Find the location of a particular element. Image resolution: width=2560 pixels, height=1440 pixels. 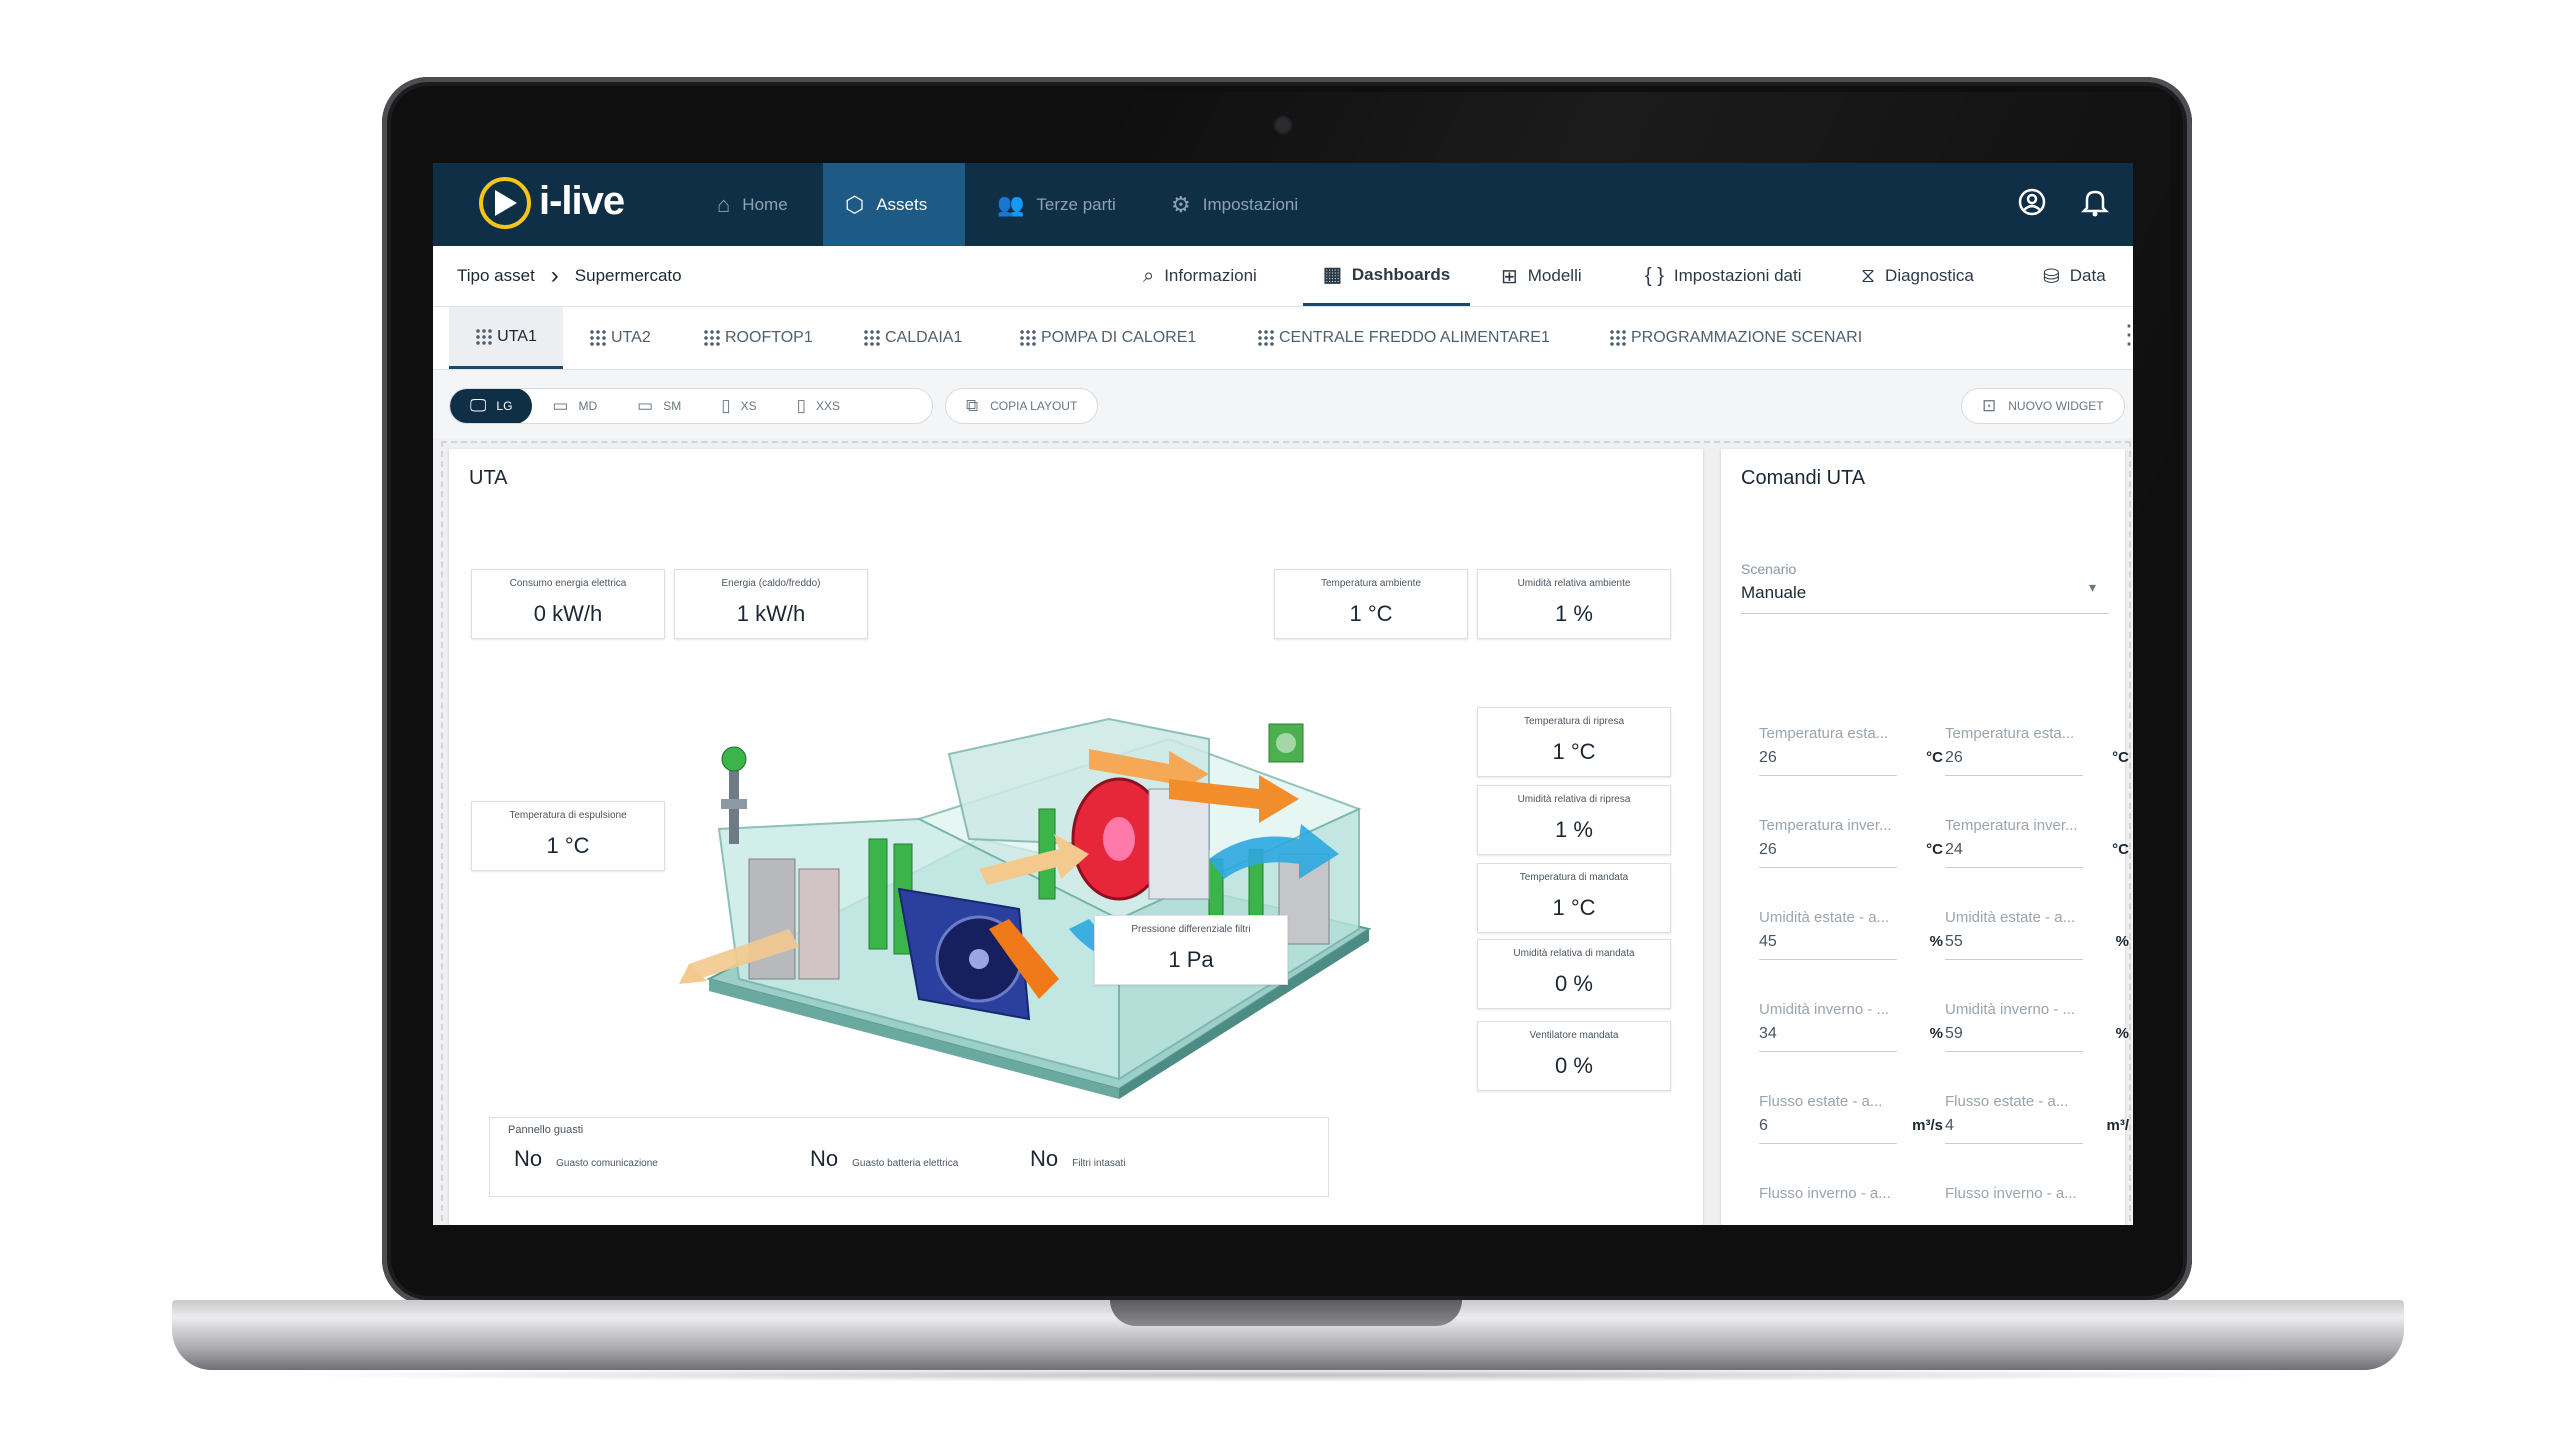

tablet-landscape-icon: ▭ is located at coordinates (645, 405).